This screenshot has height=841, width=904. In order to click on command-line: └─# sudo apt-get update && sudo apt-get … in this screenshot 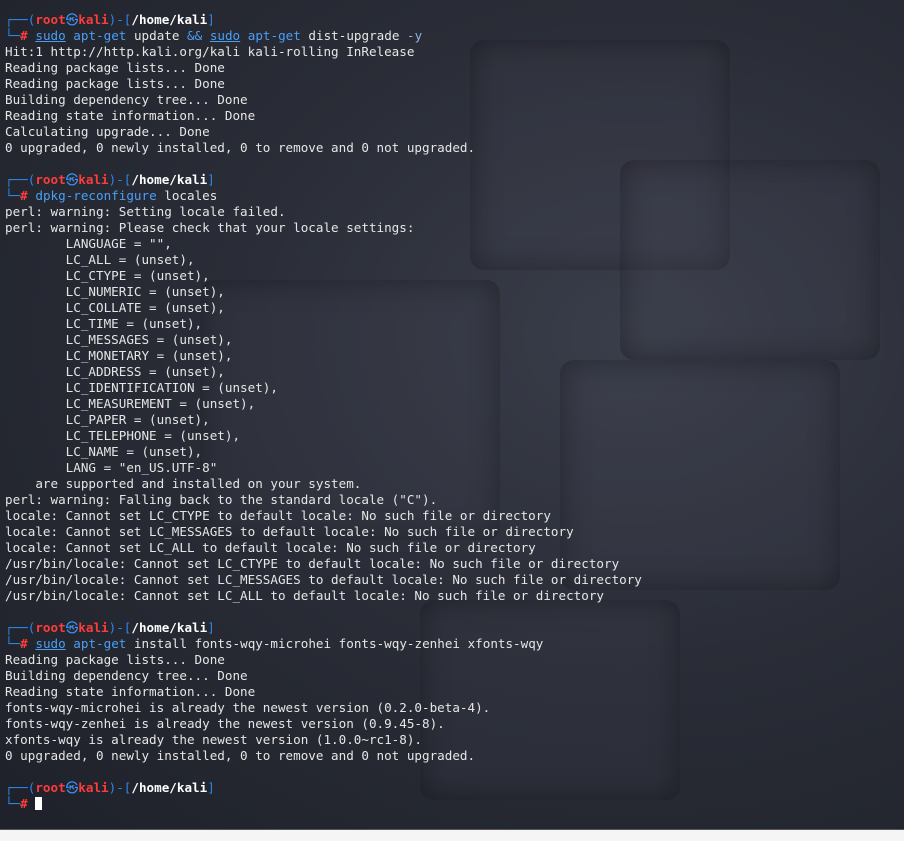, I will do `click(454, 36)`.